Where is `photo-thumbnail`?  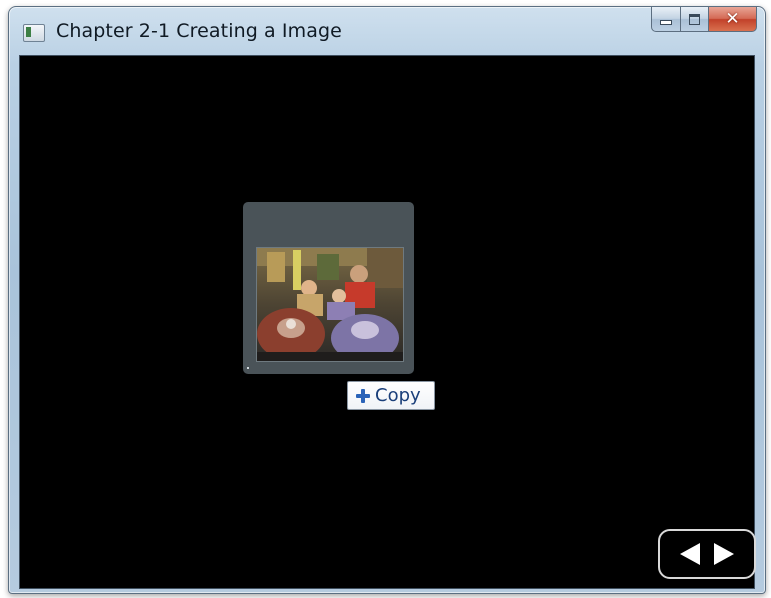 photo-thumbnail is located at coordinates (330, 304).